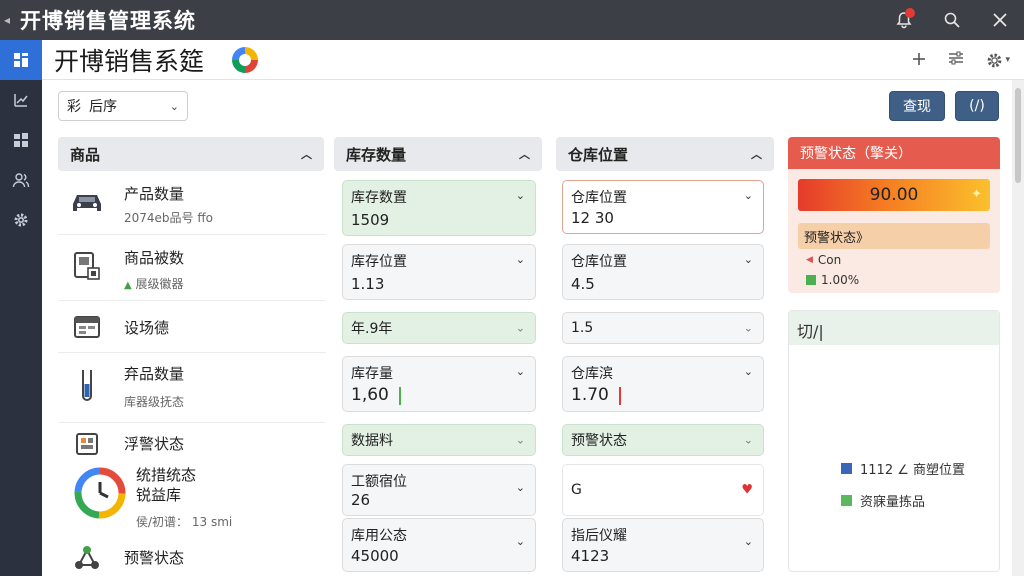 The image size is (1024, 576). I want to click on alert-panel-header: 预警状态（擎关）, so click(894, 153).